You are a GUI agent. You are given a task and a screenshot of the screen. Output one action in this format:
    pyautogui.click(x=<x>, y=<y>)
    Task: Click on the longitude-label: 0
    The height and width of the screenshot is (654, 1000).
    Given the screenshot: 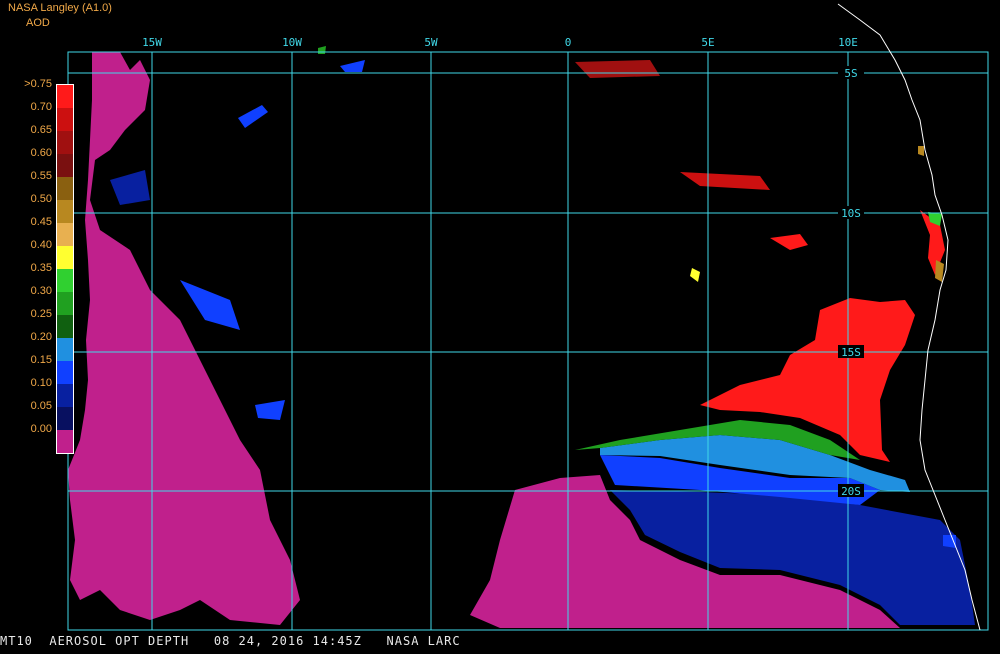 What is the action you would take?
    pyautogui.click(x=568, y=42)
    